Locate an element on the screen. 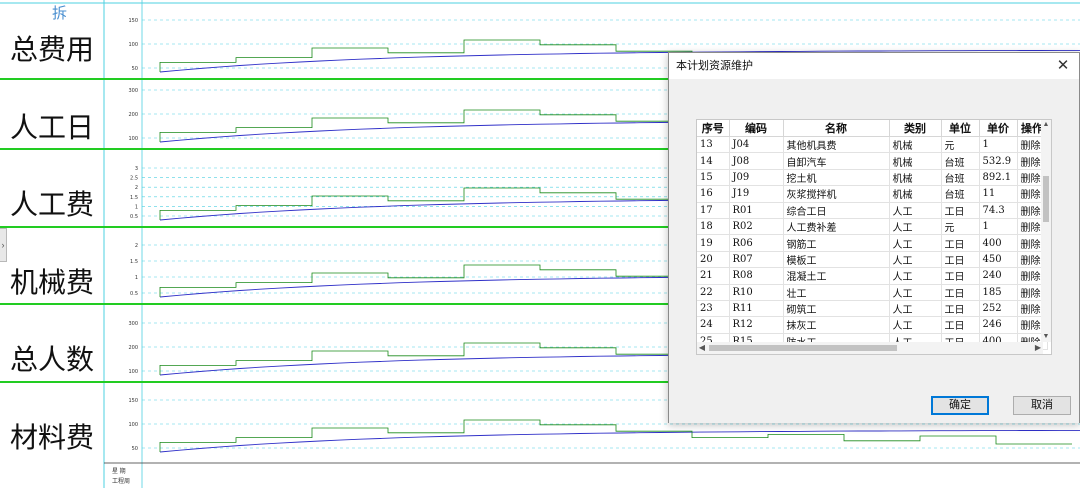 The width and height of the screenshot is (1080, 488). tick-label: 2 is located at coordinates (136, 246).